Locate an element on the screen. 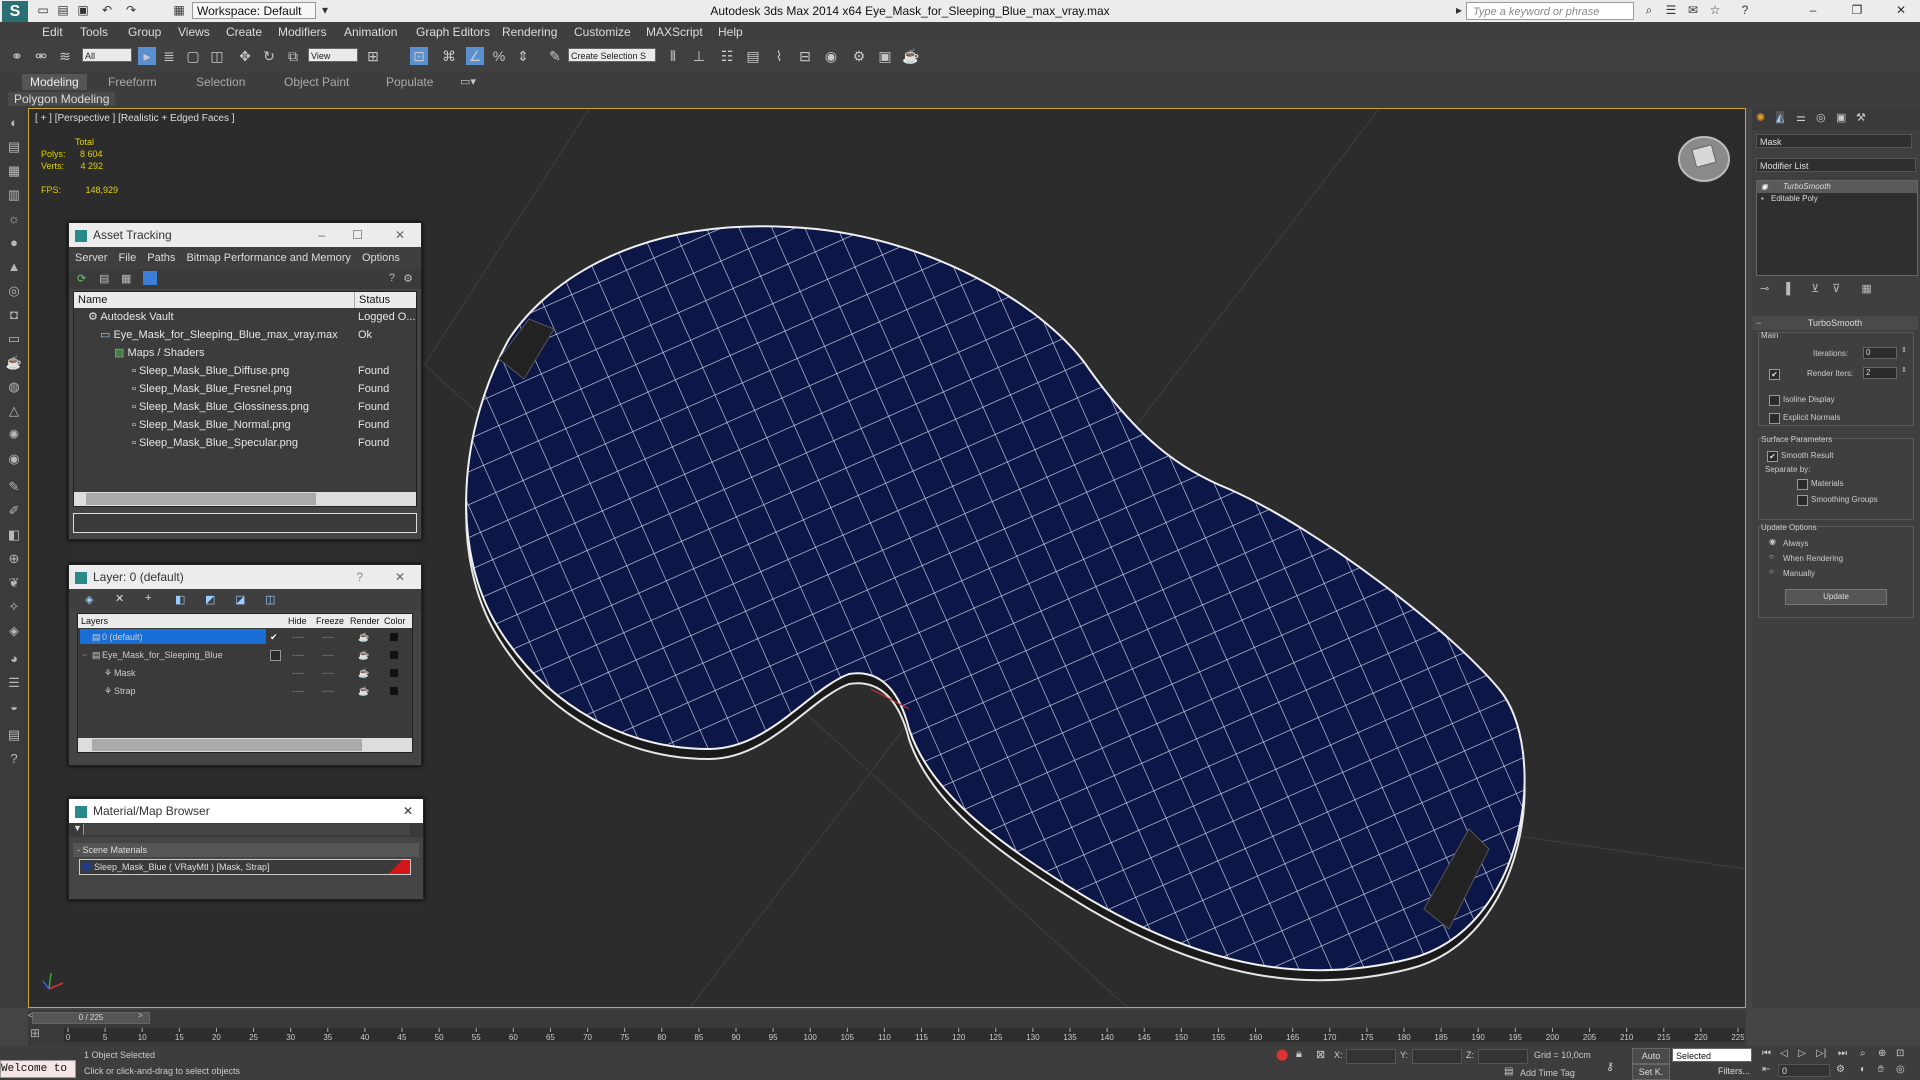  light-bulb-icon: ◉ is located at coordinates (1764, 187).